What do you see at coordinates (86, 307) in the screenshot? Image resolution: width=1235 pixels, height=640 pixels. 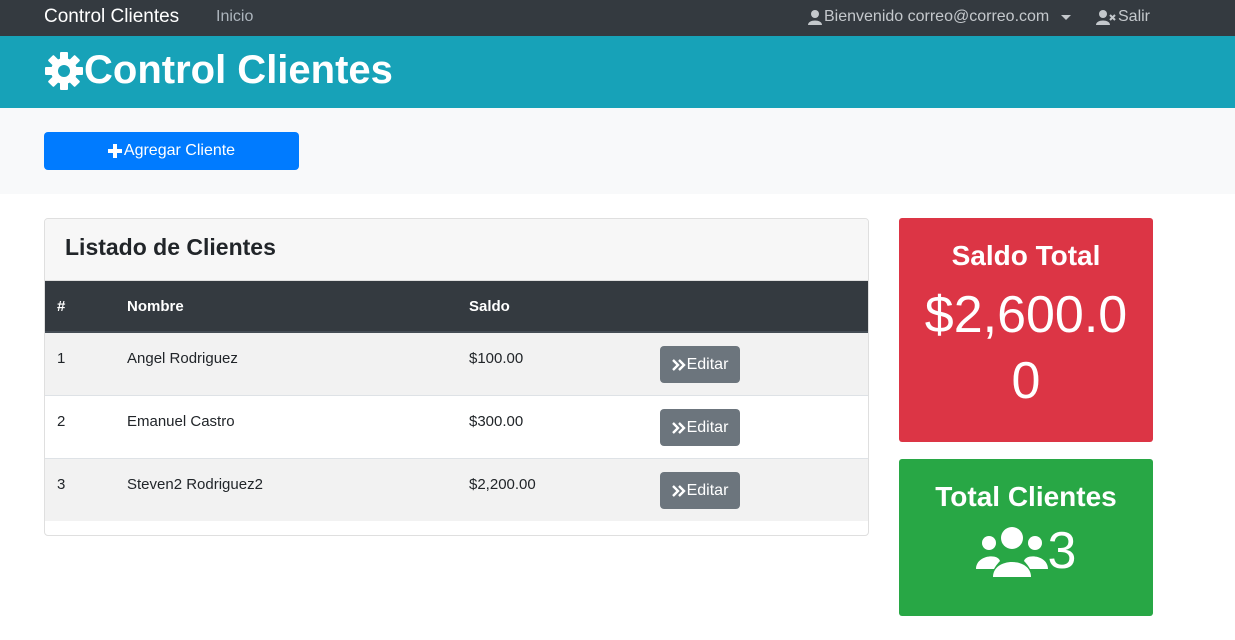 I see `column-header-num: #` at bounding box center [86, 307].